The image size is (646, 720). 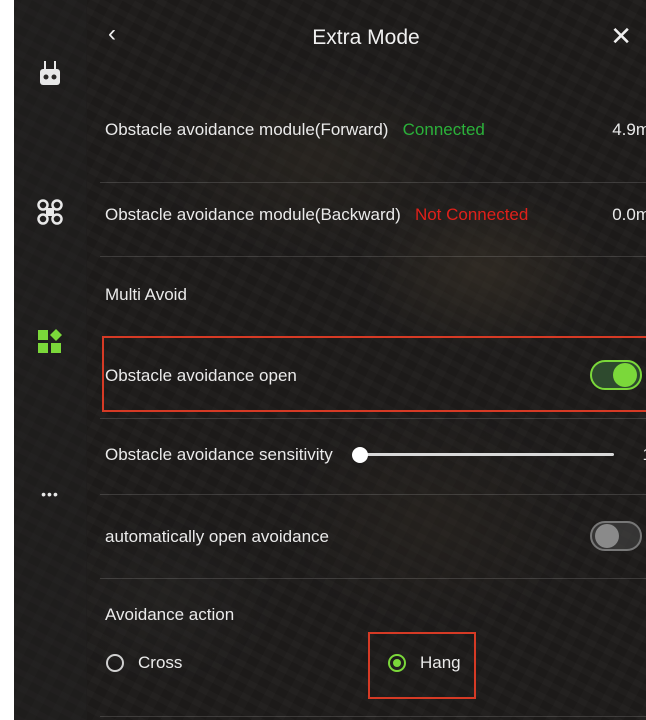 What do you see at coordinates (373, 716) in the screenshot?
I see `divider` at bounding box center [373, 716].